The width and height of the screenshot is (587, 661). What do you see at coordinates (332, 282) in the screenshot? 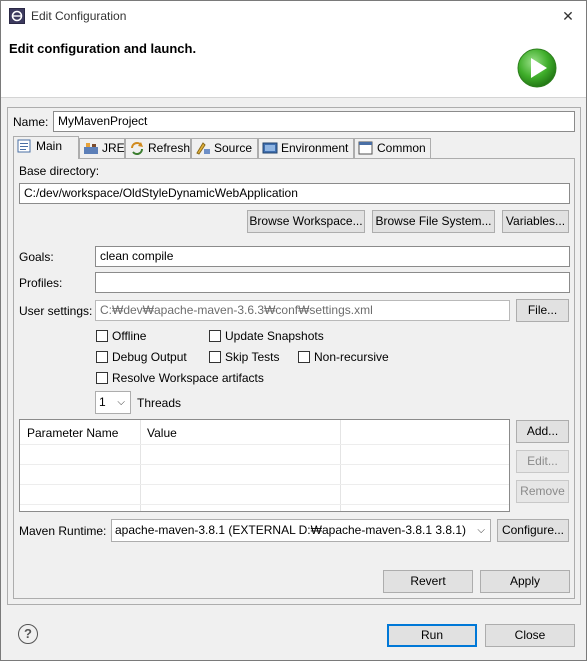
I see `profiles-input` at bounding box center [332, 282].